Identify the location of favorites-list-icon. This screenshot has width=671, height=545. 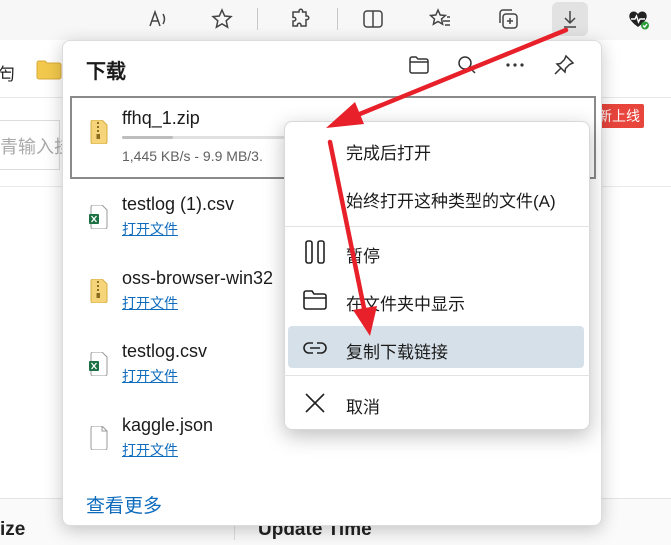
(440, 19).